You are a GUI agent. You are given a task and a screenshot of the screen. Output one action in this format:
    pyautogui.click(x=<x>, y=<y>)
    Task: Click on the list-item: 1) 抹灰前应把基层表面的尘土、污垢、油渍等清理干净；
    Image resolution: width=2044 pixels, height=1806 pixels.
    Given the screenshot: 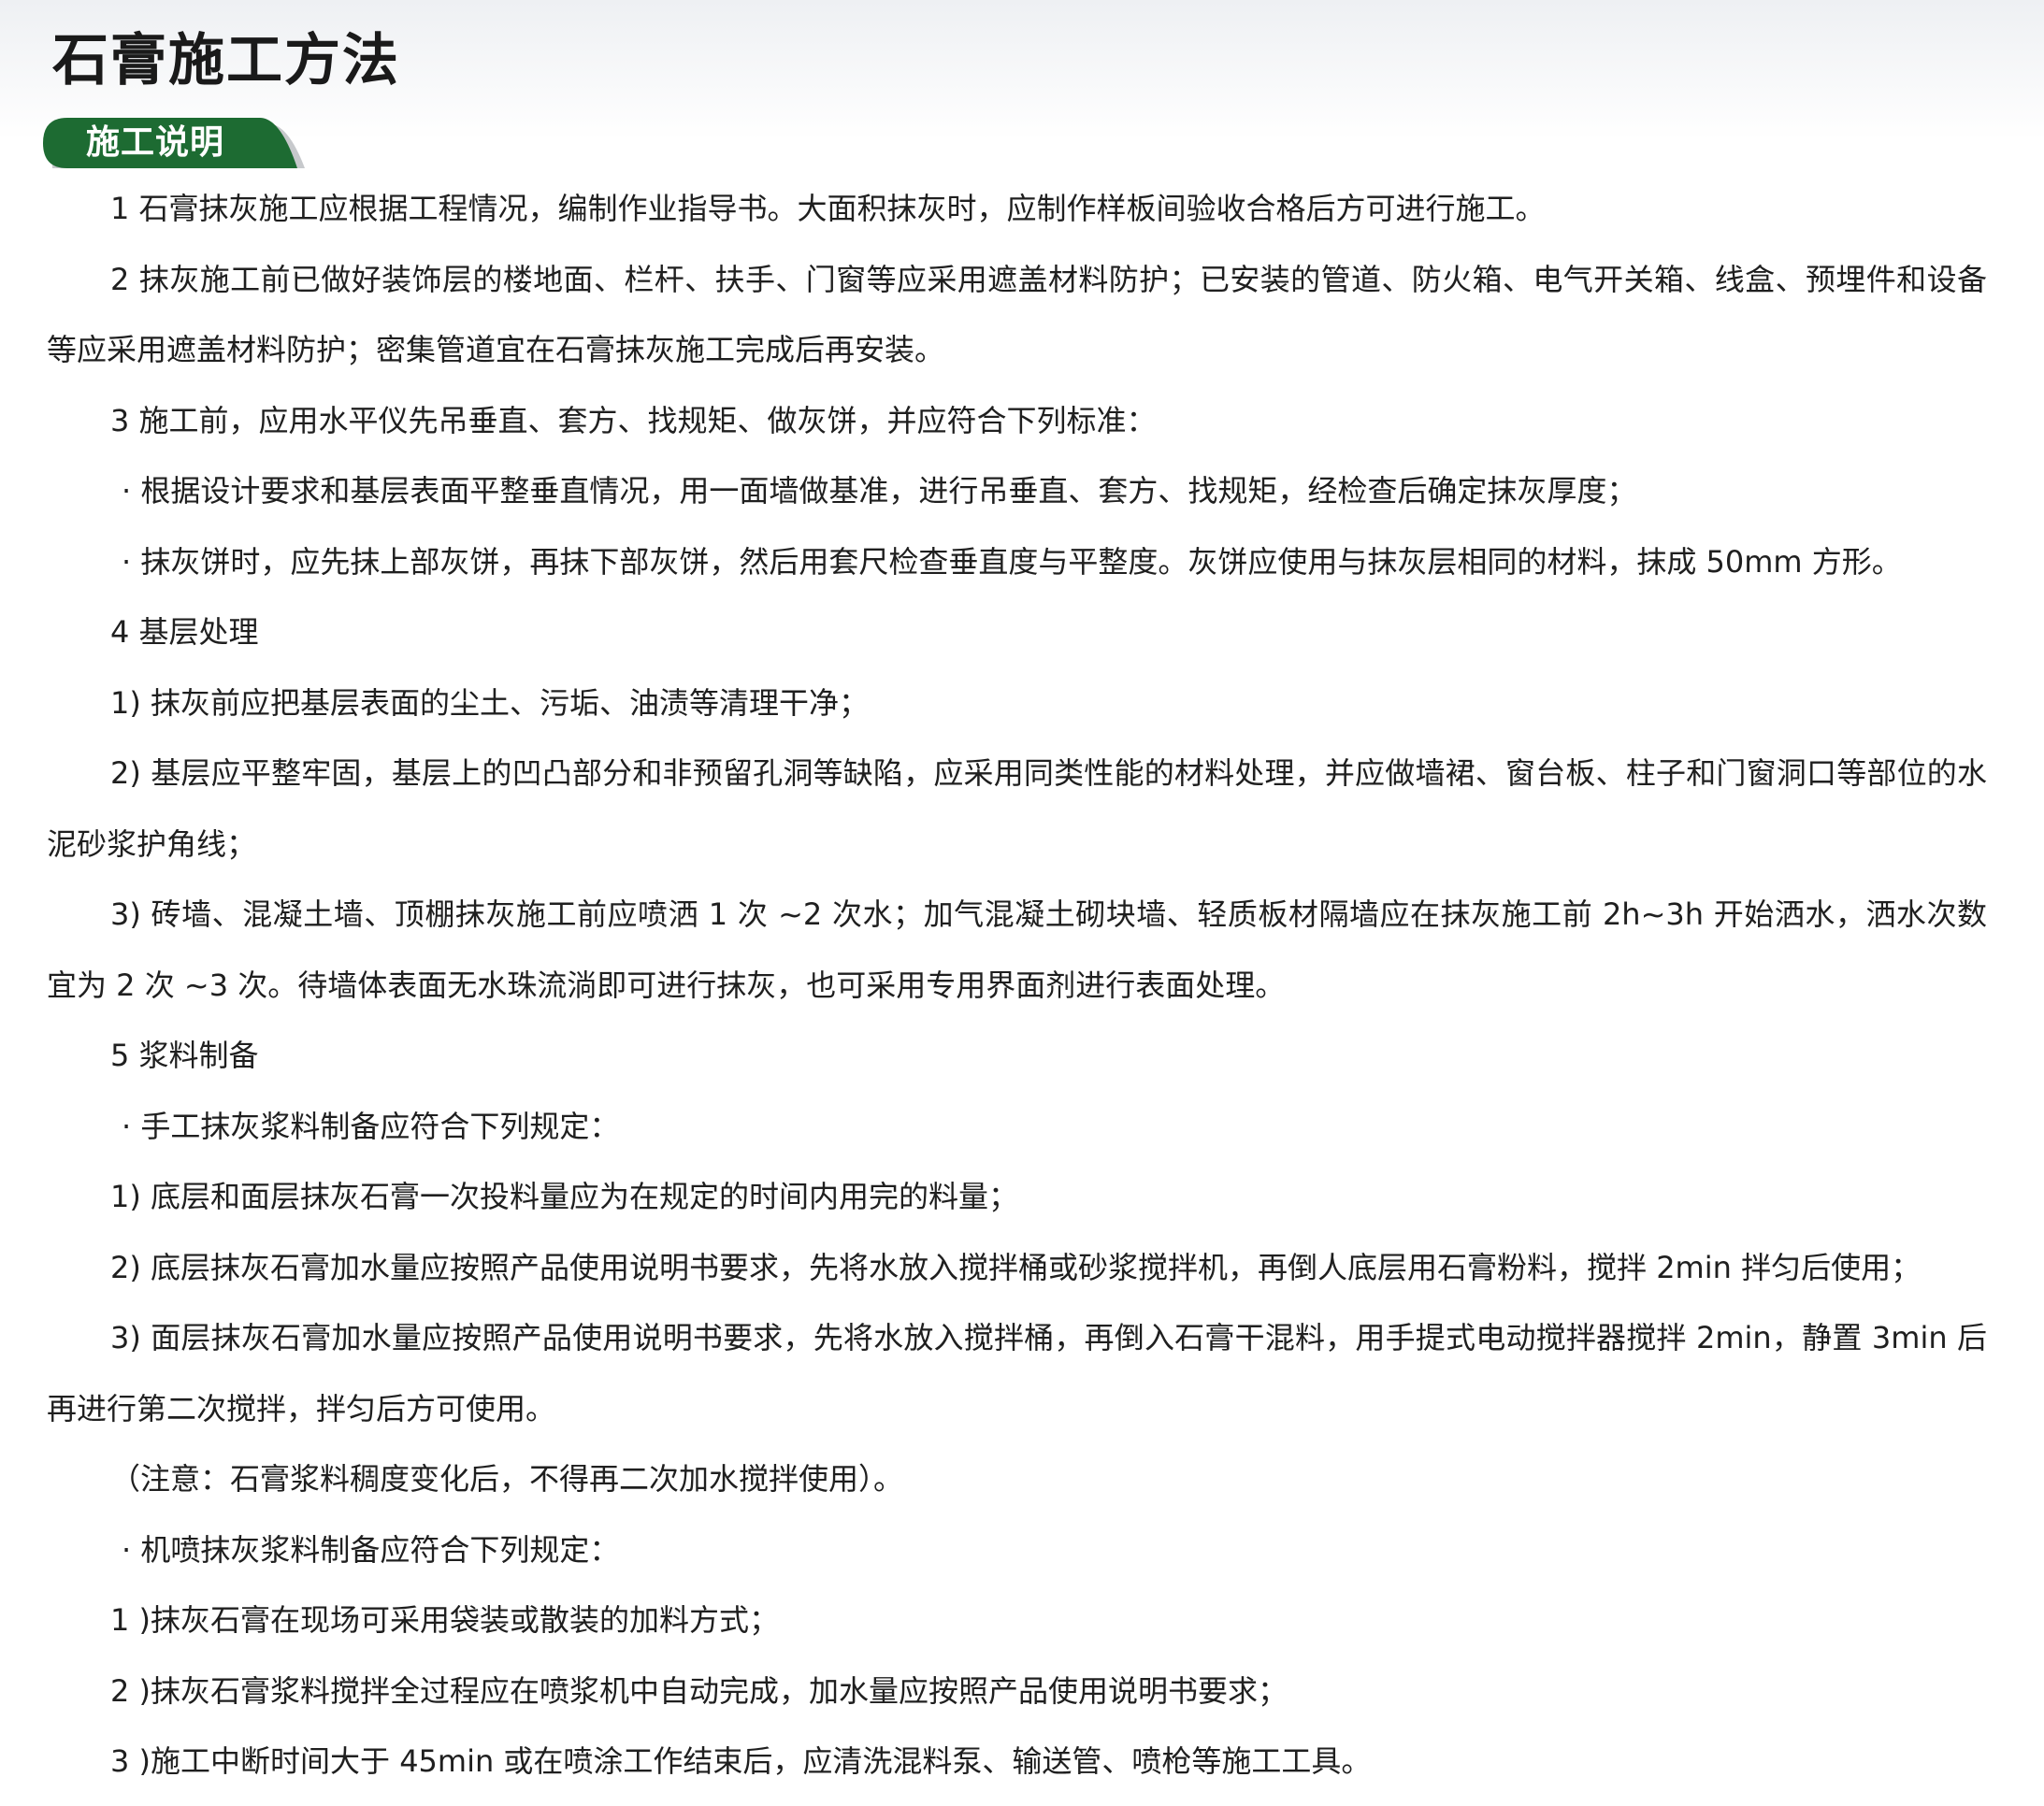 What is the action you would take?
    pyautogui.click(x=490, y=702)
    